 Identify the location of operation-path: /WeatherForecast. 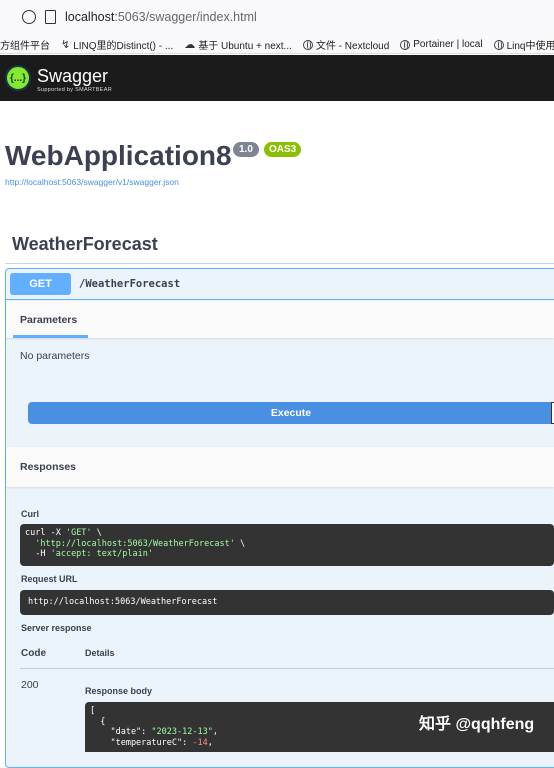
(129, 284).